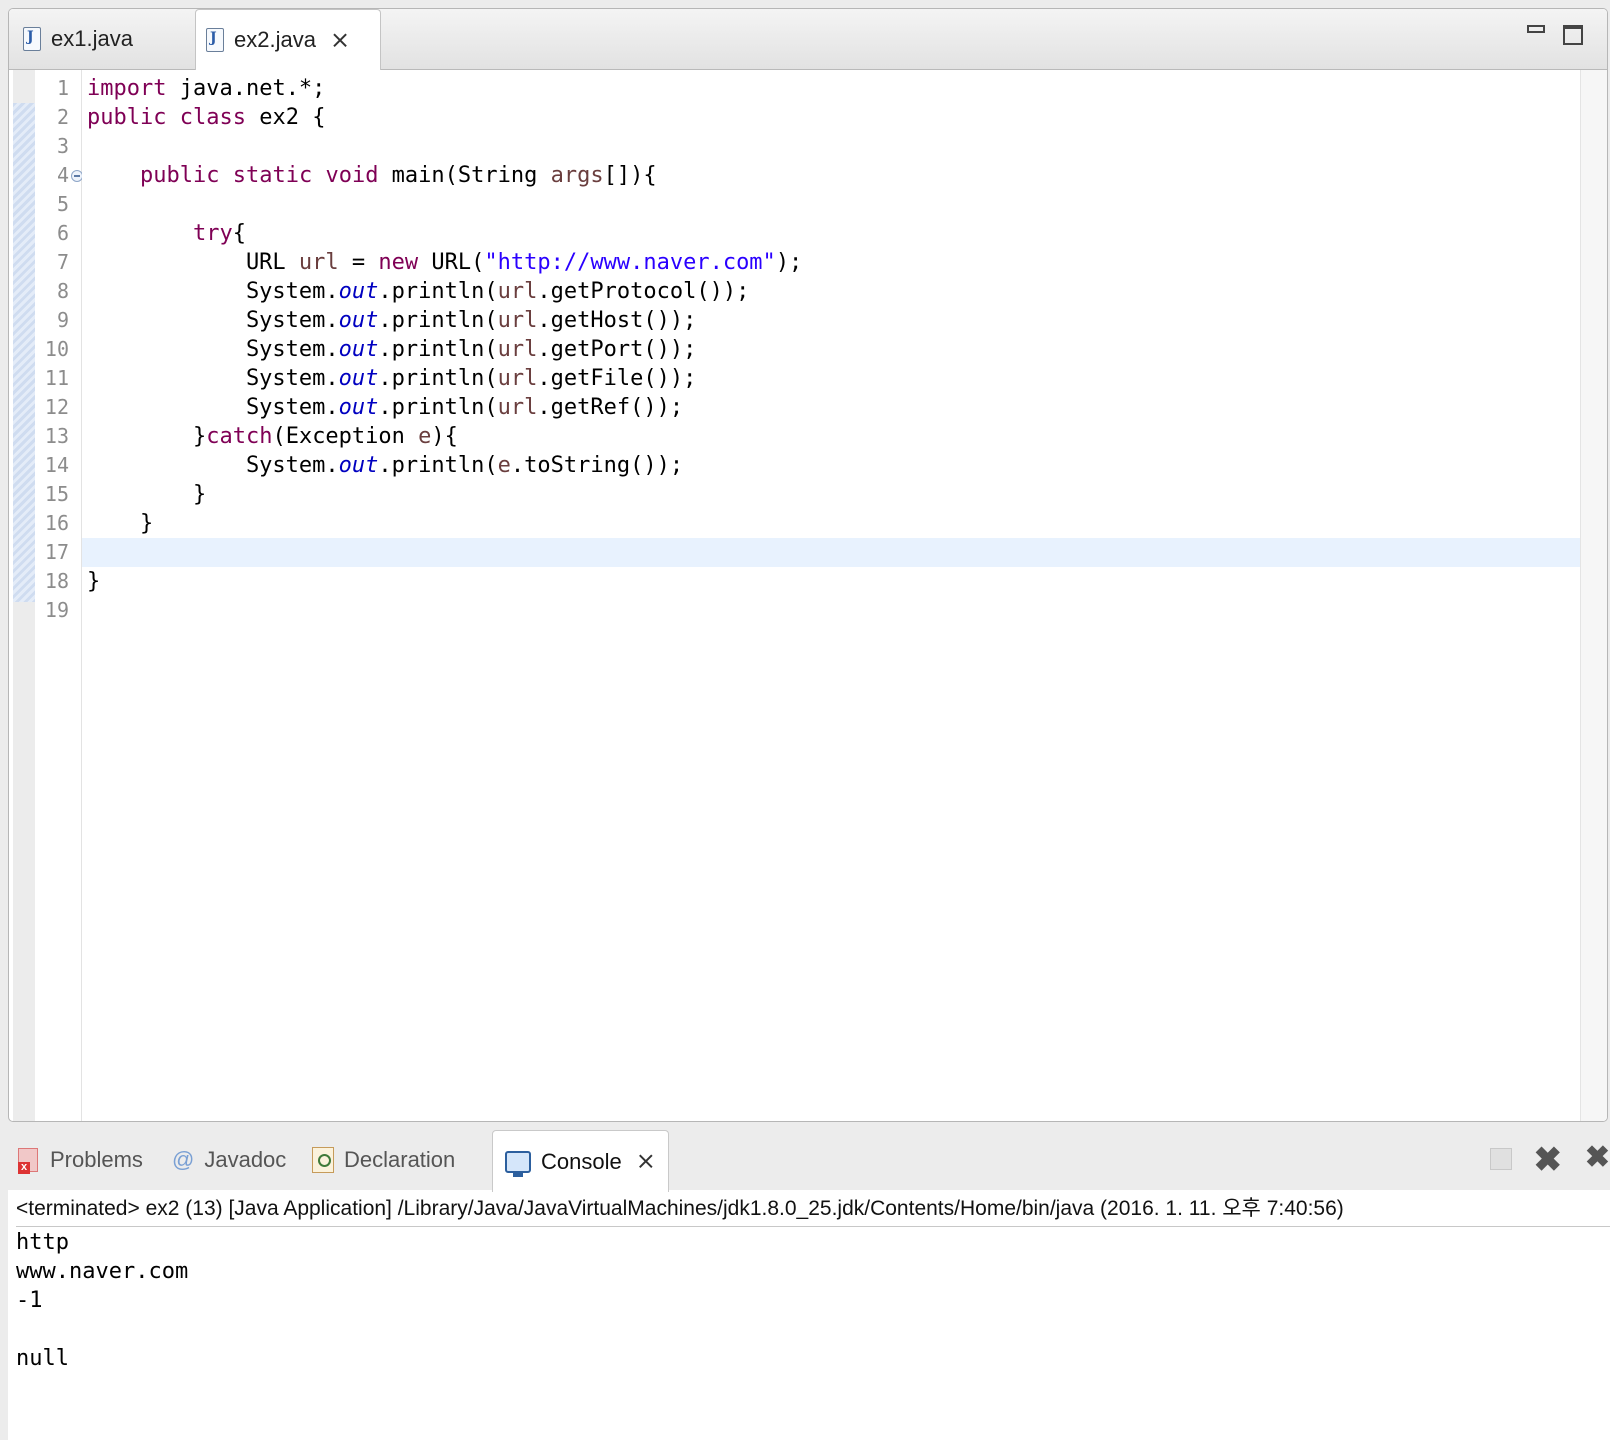 The image size is (1610, 1440). What do you see at coordinates (245, 1159) in the screenshot?
I see `tab-label: Javadoc` at bounding box center [245, 1159].